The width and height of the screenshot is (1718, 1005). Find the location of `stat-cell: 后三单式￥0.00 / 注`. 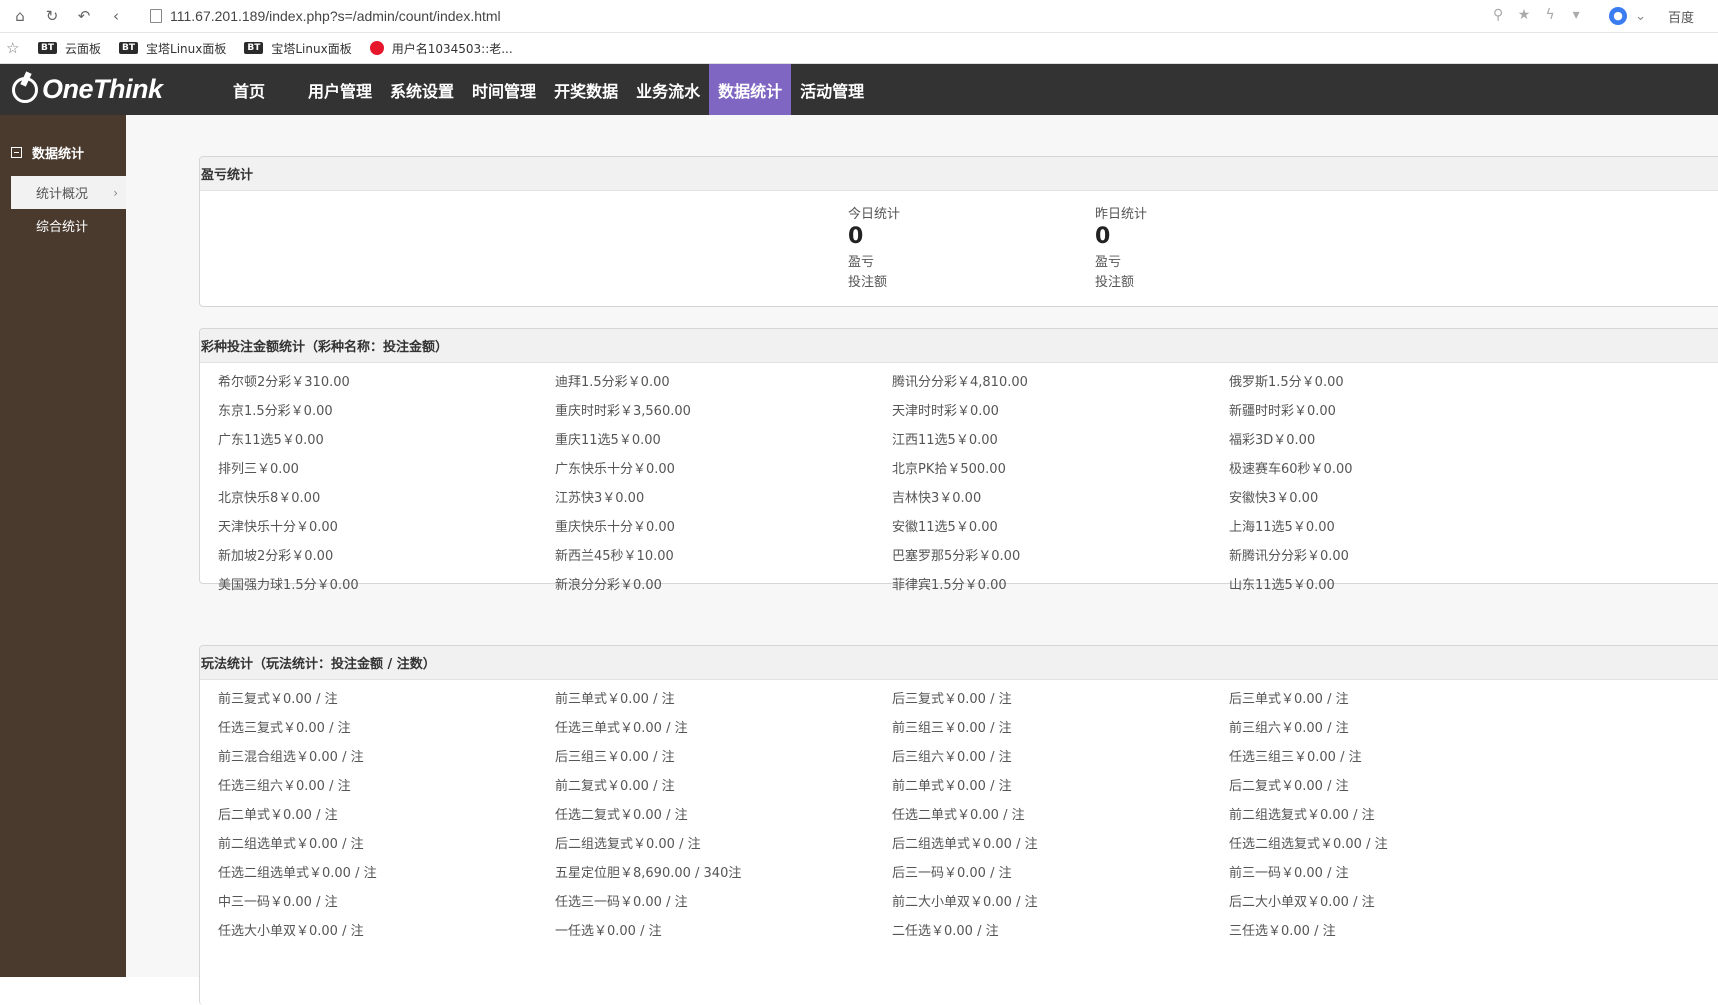

stat-cell: 后三单式￥0.00 / 注 is located at coordinates (1289, 699).